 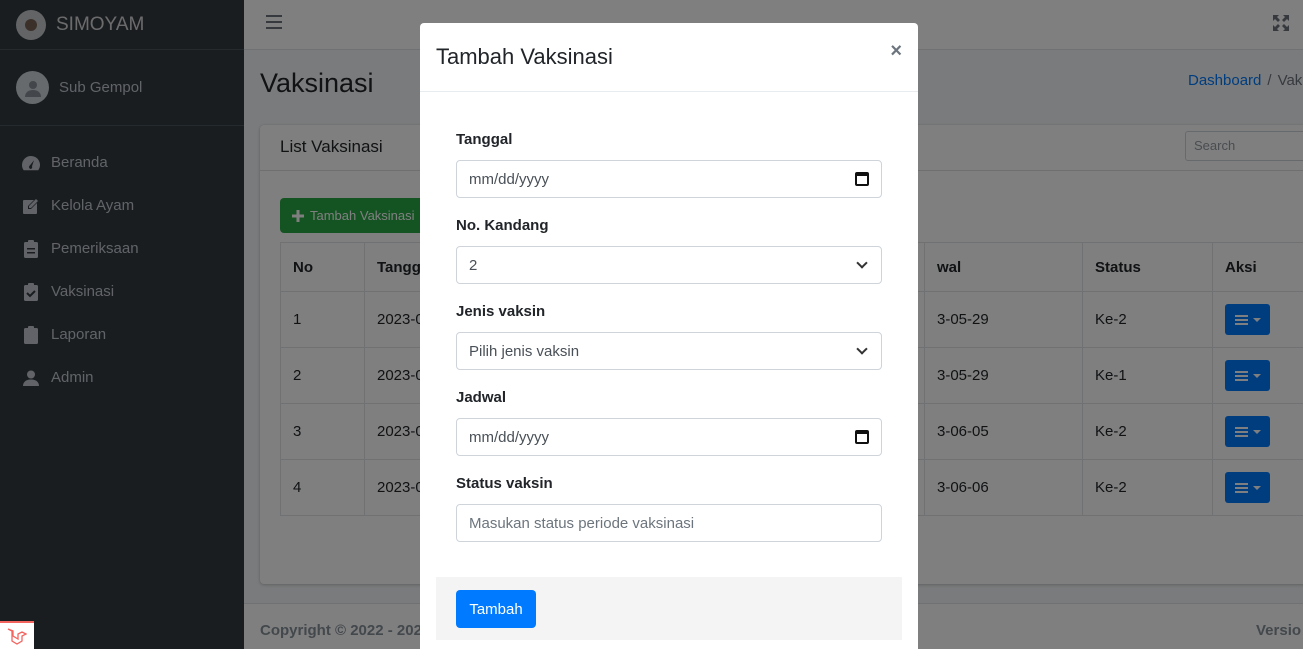 What do you see at coordinates (582, 523) in the screenshot?
I see `status-vaksin-placeholder: Masukan status periode vaksinasi` at bounding box center [582, 523].